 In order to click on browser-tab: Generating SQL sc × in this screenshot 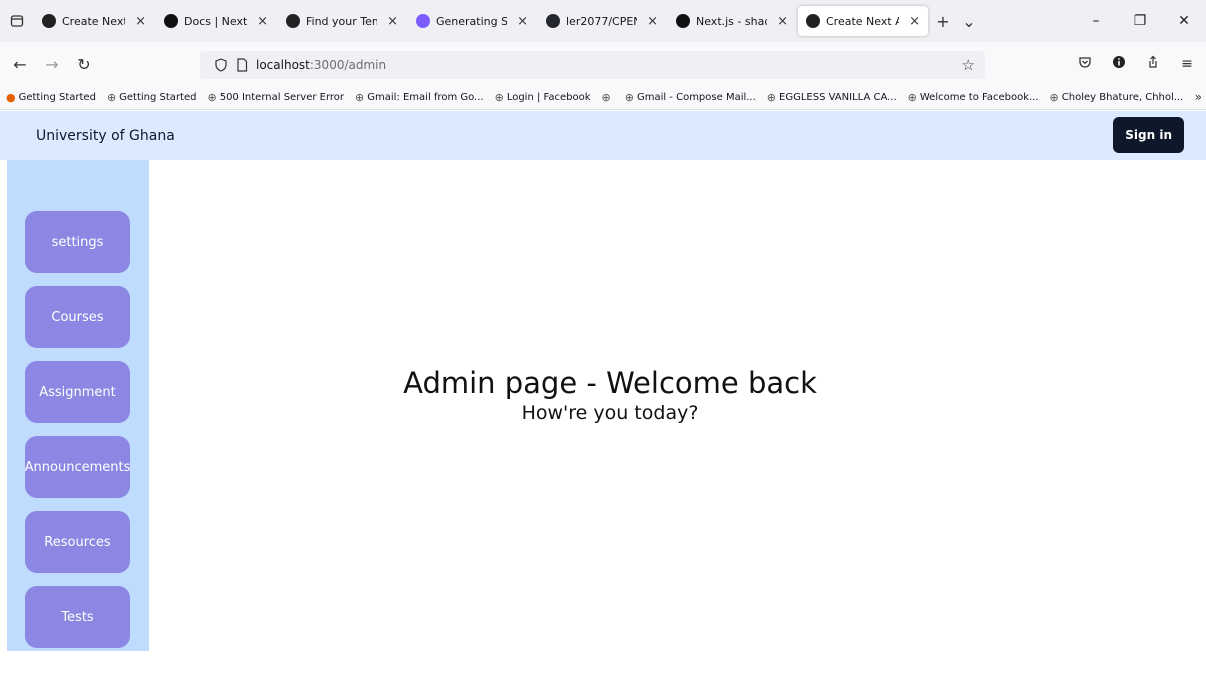, I will do `click(472, 21)`.